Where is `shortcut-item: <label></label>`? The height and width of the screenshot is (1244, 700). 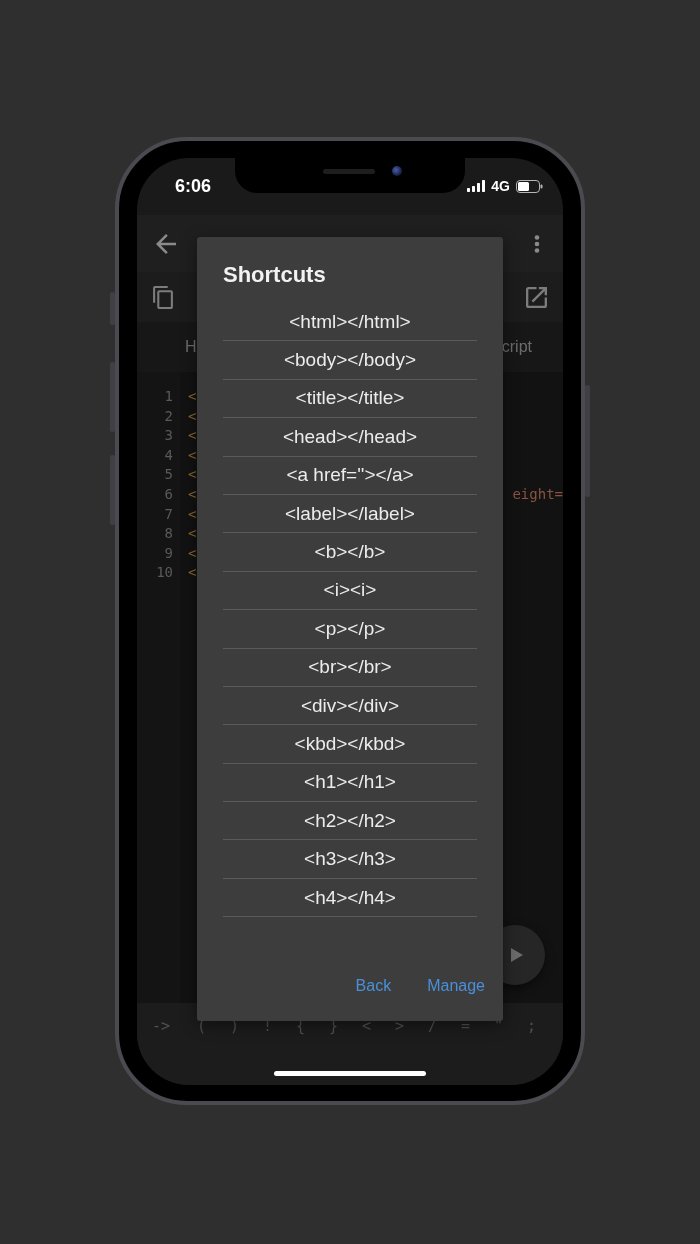 shortcut-item: <label></label> is located at coordinates (350, 514).